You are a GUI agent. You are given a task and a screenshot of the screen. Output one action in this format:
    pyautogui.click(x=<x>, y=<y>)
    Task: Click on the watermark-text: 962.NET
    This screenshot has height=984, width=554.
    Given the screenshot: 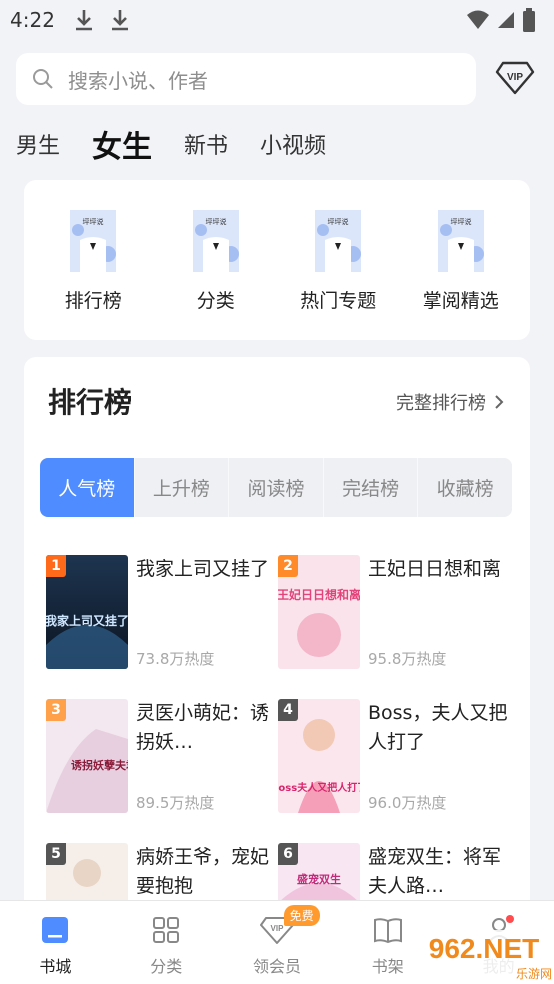 What is the action you would take?
    pyautogui.click(x=484, y=948)
    